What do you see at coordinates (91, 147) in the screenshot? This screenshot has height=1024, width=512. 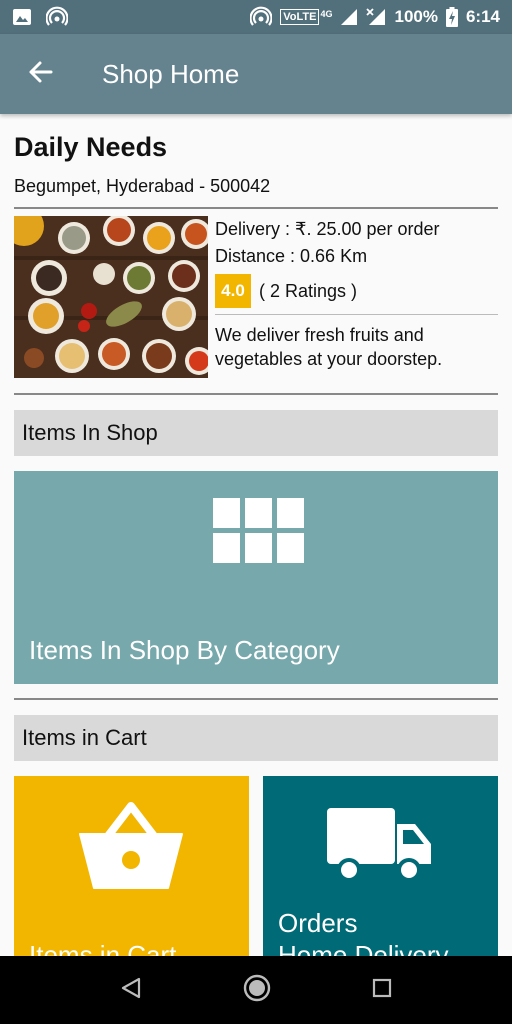 I see `shop-name: Daily Needs` at bounding box center [91, 147].